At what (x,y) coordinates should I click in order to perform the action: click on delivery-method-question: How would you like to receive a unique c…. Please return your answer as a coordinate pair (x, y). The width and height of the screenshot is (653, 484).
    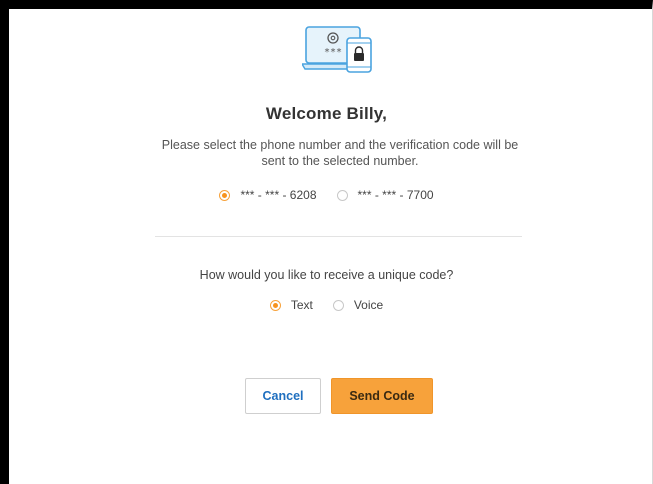
    Looking at the image, I should click on (326, 275).